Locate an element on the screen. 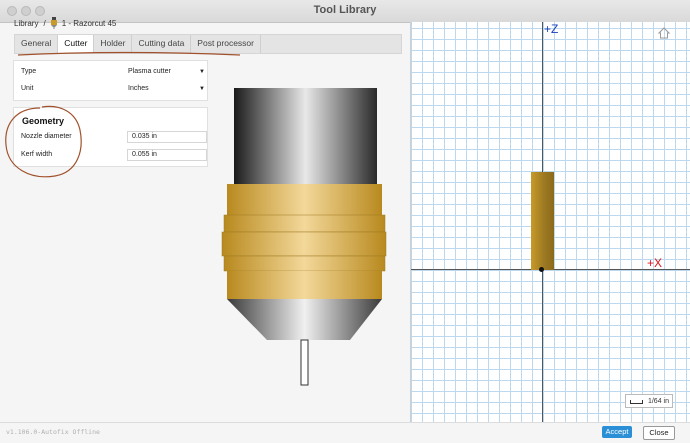 The height and width of the screenshot is (443, 690). nozzle-diameter-row: Nozzle diameter 0.035 in is located at coordinates (114, 137).